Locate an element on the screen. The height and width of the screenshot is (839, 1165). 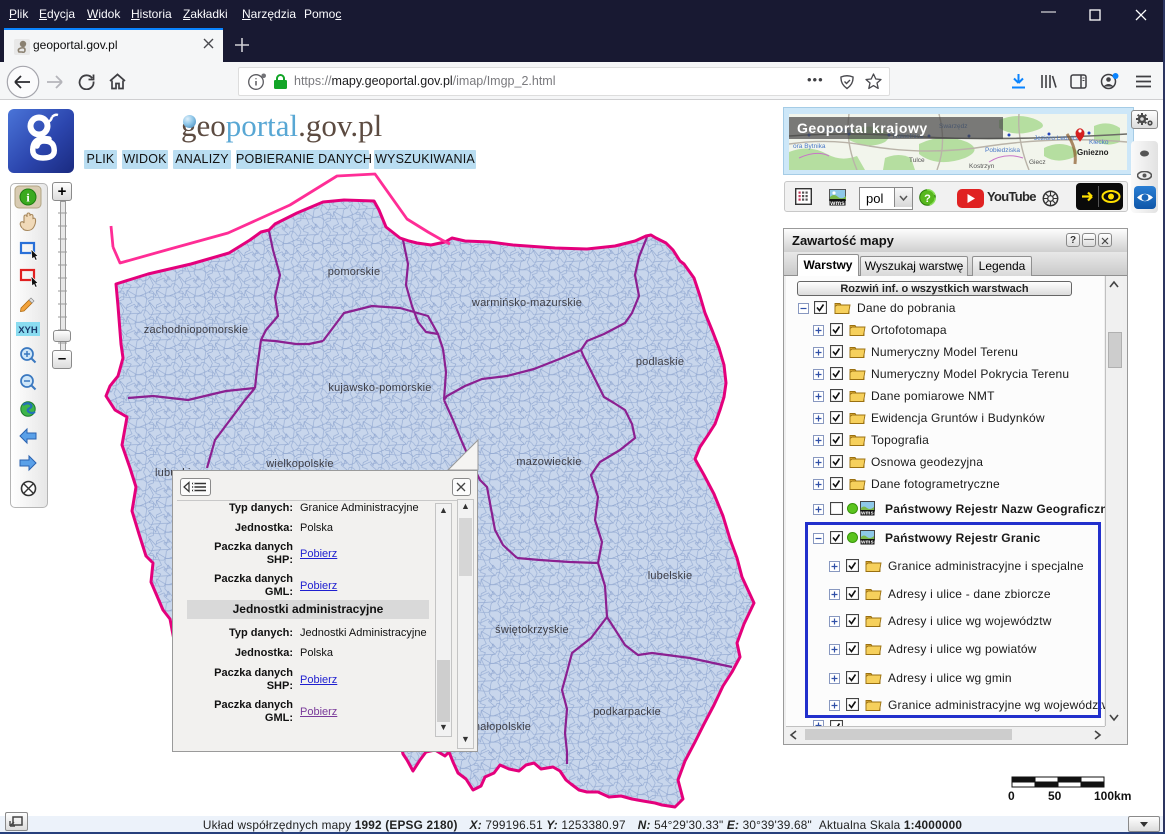
svg-text: Pobiedziska is located at coordinates (1002, 150).